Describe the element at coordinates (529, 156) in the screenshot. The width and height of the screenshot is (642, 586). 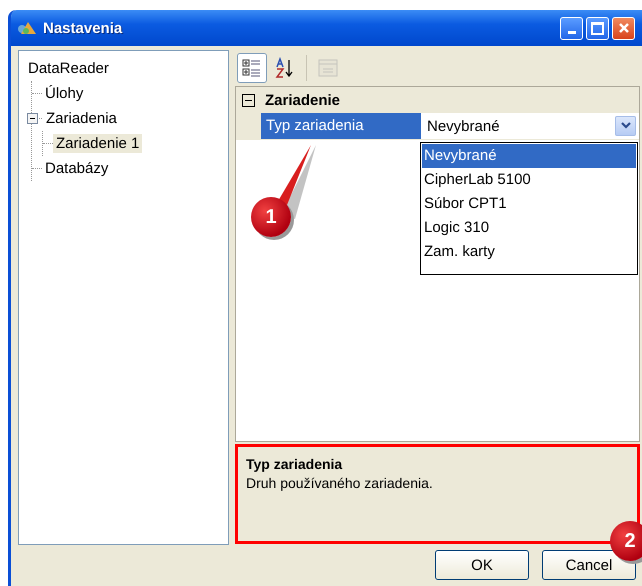
I see `dropdown-option: Nevybrané` at that location.